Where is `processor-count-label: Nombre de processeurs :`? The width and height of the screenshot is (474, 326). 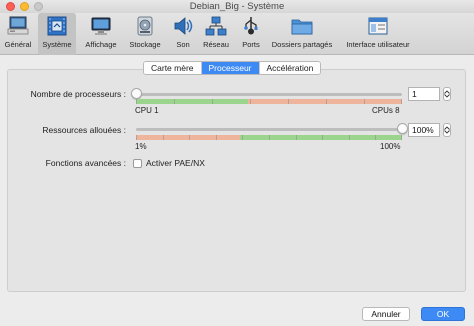
processor-count-label: Nombre de processeurs : is located at coordinates (78, 94).